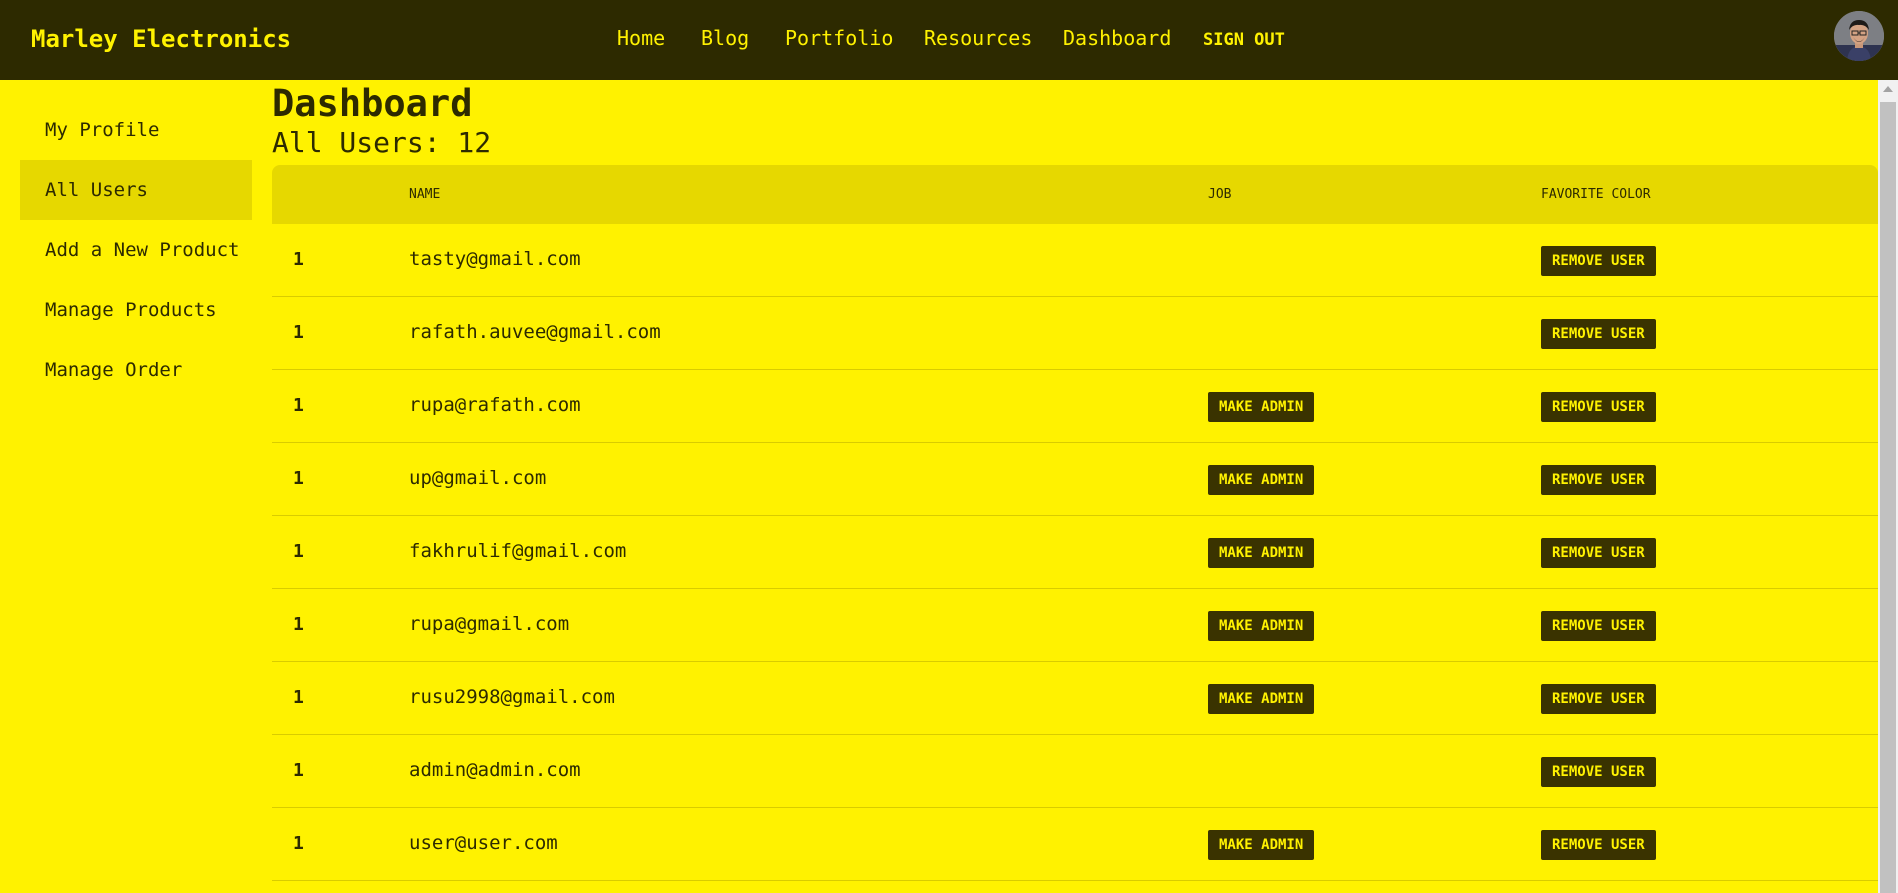  What do you see at coordinates (512, 697) in the screenshot?
I see `user-email: rusu2998@gmail.com` at bounding box center [512, 697].